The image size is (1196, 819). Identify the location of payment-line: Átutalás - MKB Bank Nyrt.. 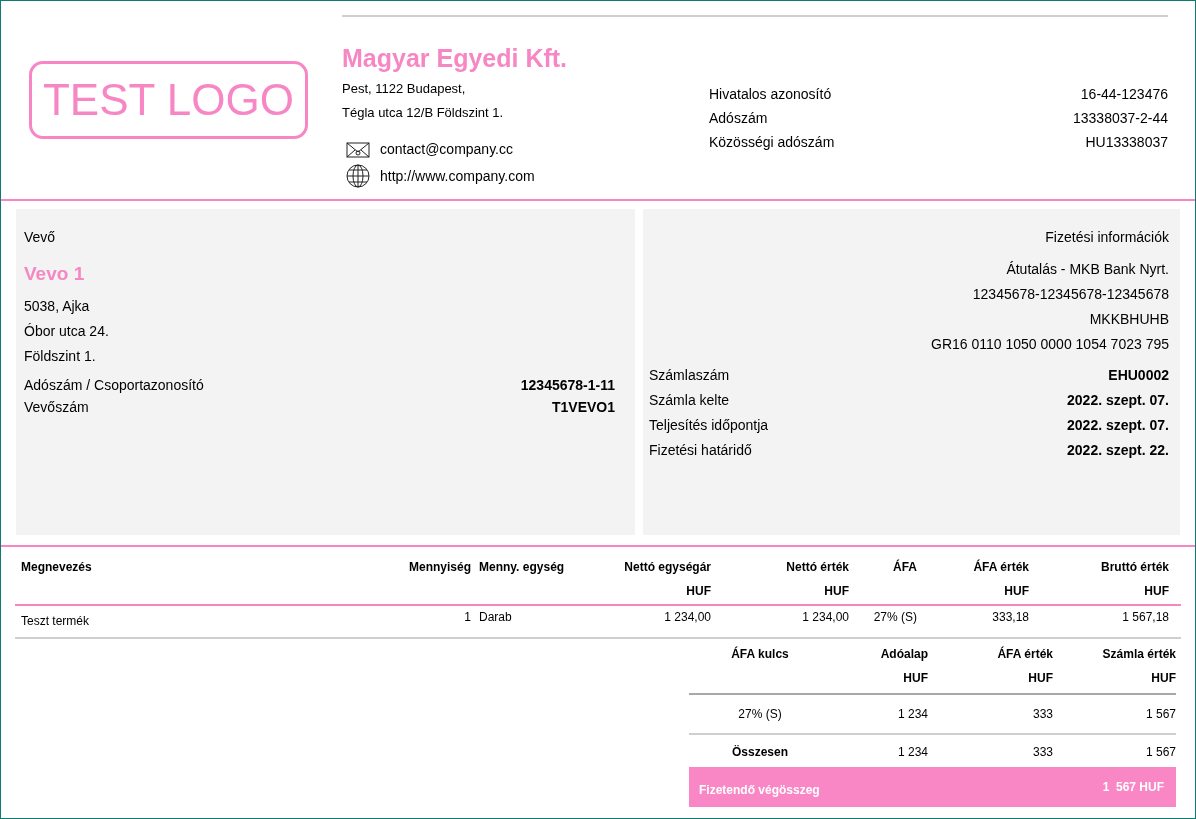
(1087, 269).